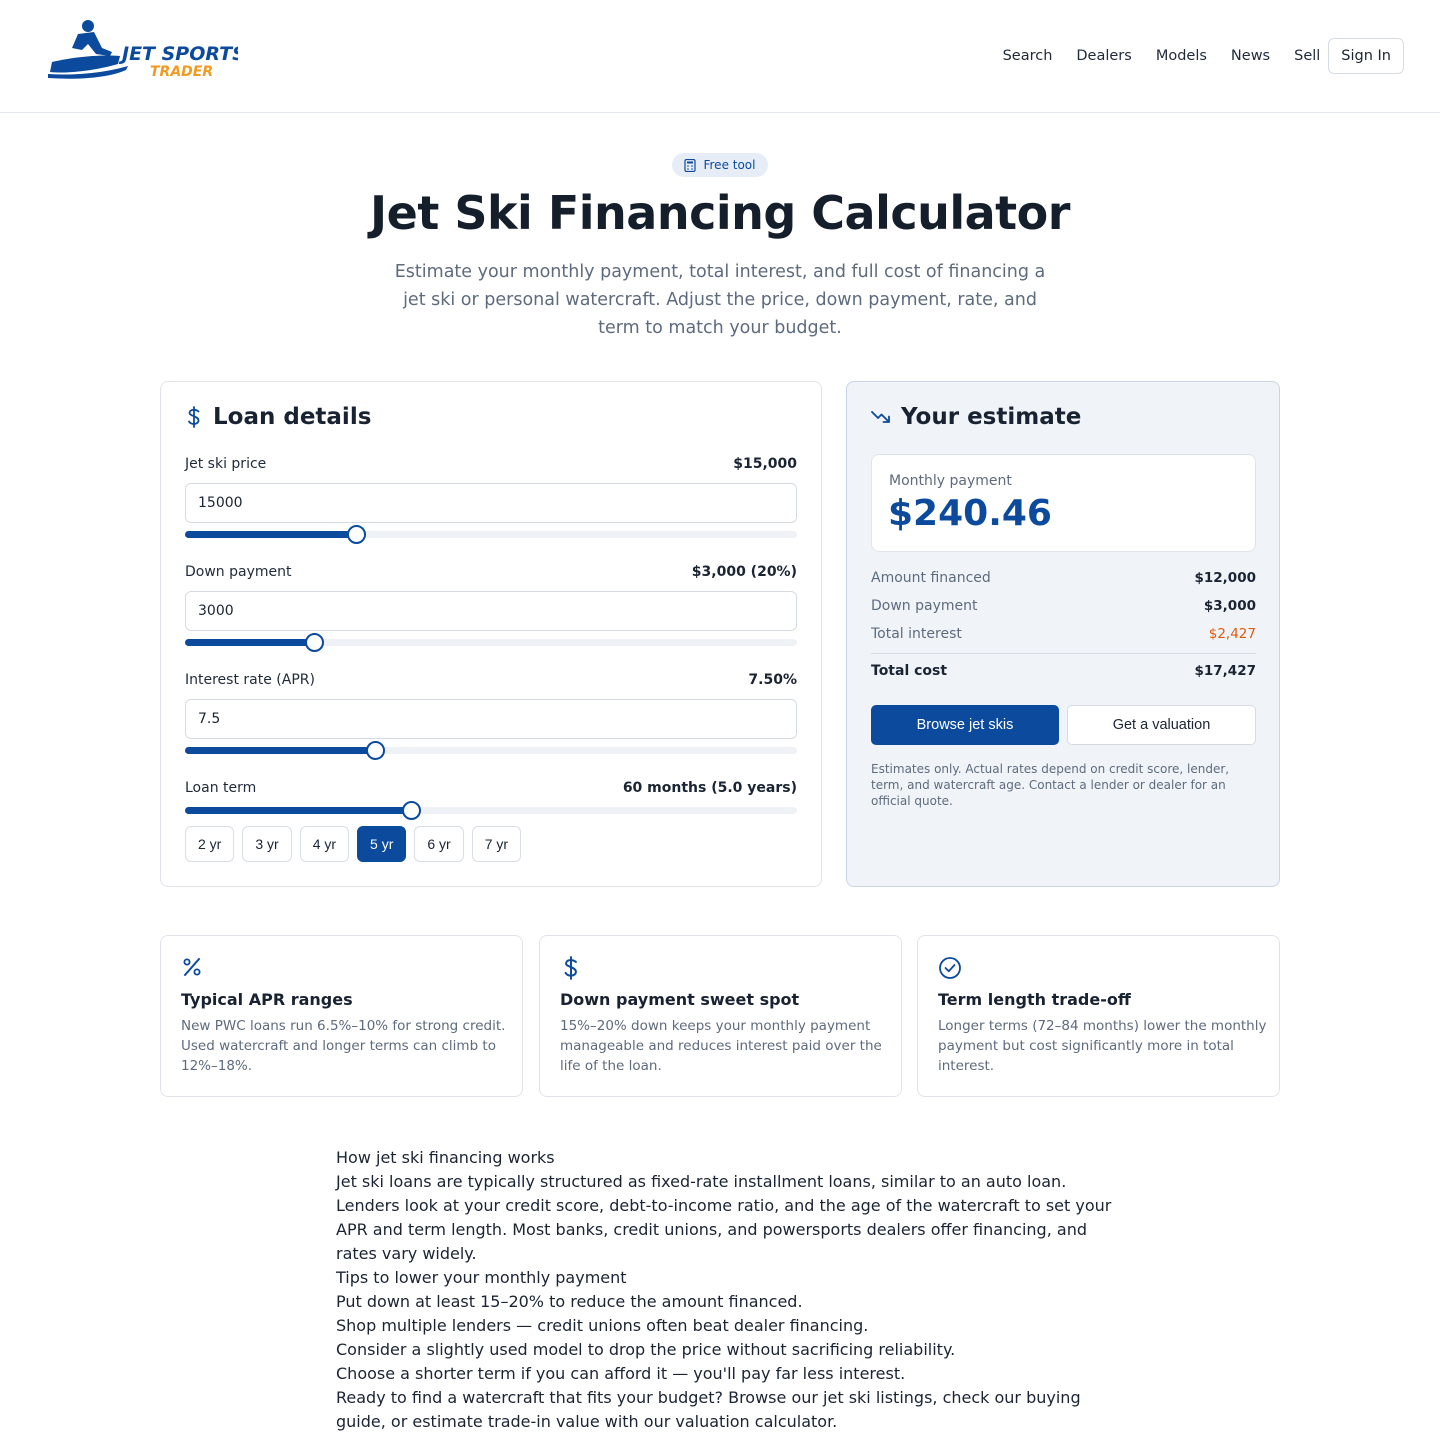 Image resolution: width=1440 pixels, height=1434 pixels. I want to click on amount-financed-value: $12,000, so click(1225, 578).